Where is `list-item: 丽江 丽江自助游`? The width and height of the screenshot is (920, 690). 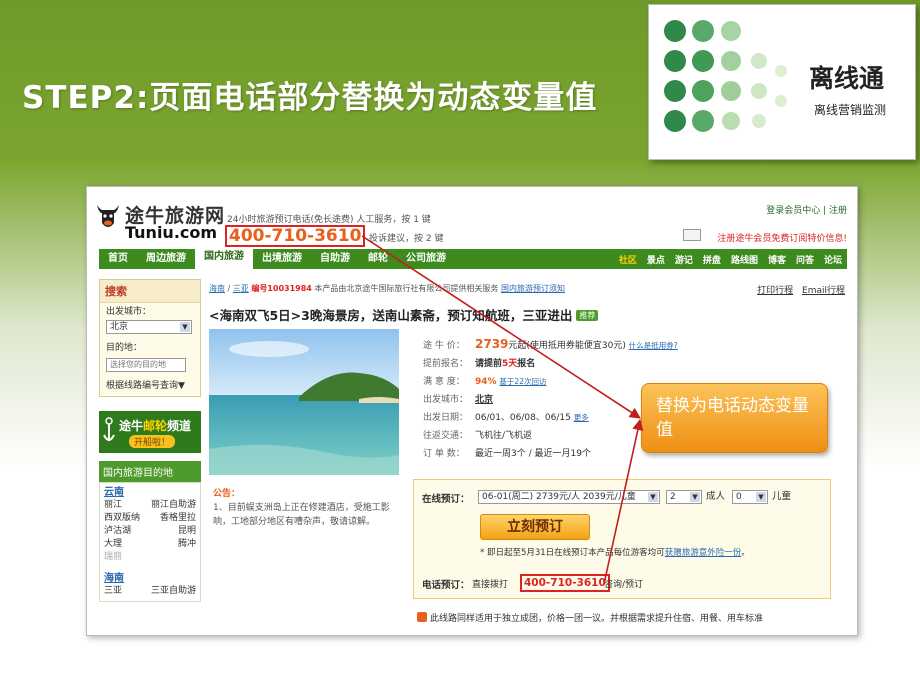 list-item: 丽江 丽江自助游 is located at coordinates (150, 505).